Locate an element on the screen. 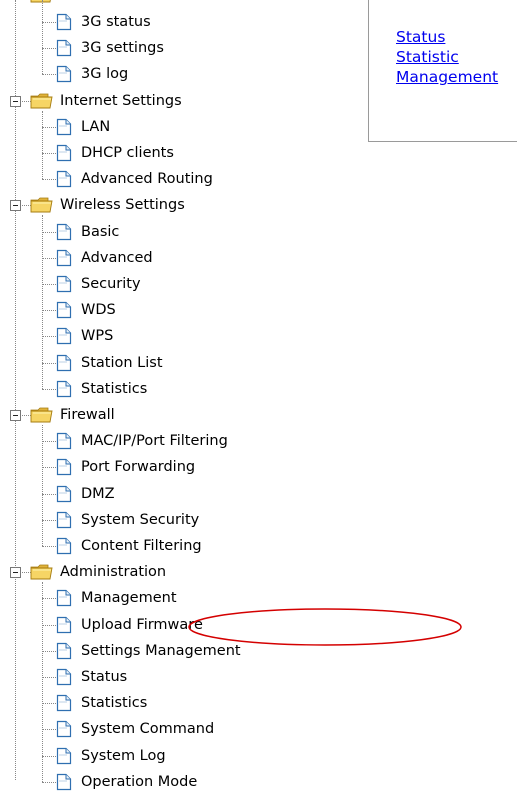 The image size is (517, 795). tree-item: Settings Management is located at coordinates (148, 651).